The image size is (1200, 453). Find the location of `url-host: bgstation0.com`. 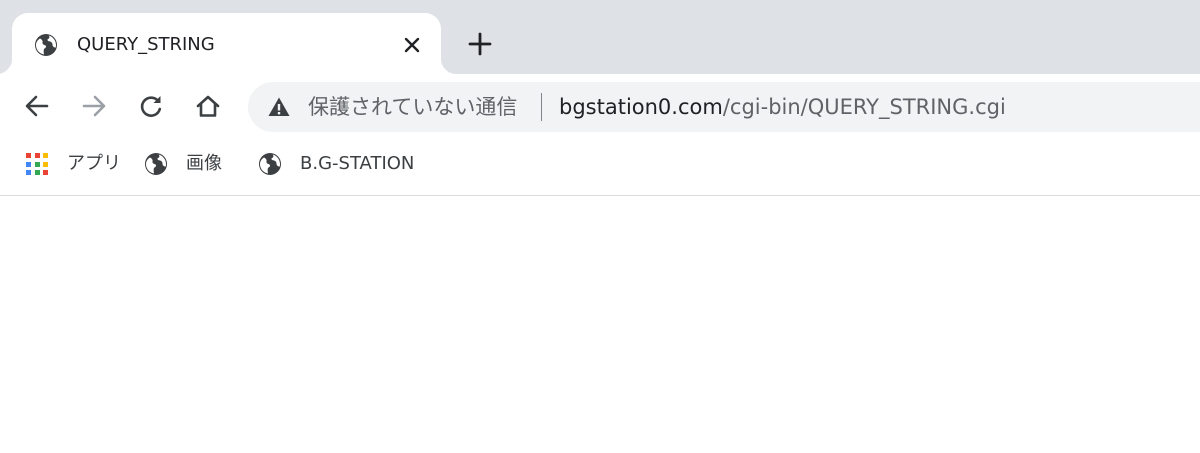

url-host: bgstation0.com is located at coordinates (641, 107).